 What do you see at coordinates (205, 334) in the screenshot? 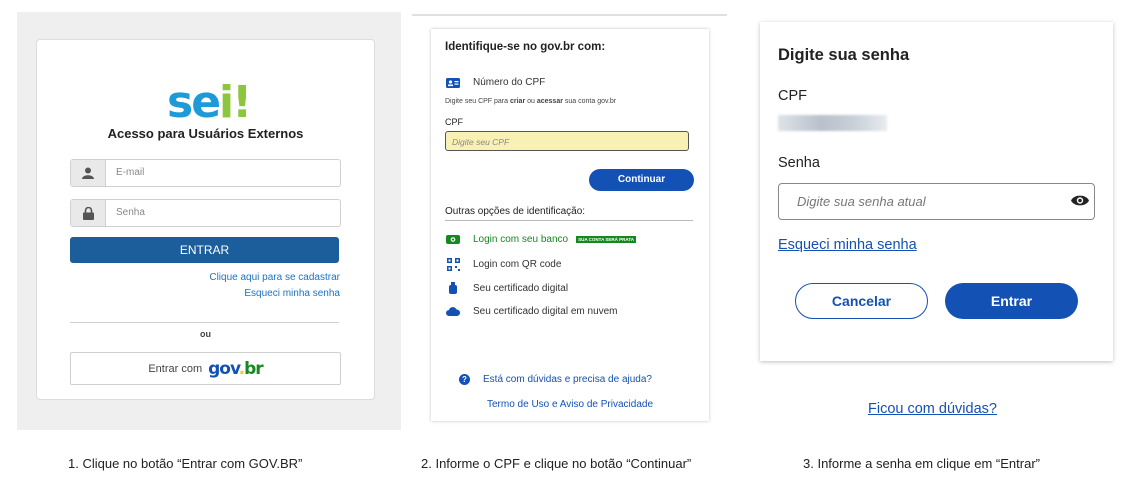
I see `or-separator: ou` at bounding box center [205, 334].